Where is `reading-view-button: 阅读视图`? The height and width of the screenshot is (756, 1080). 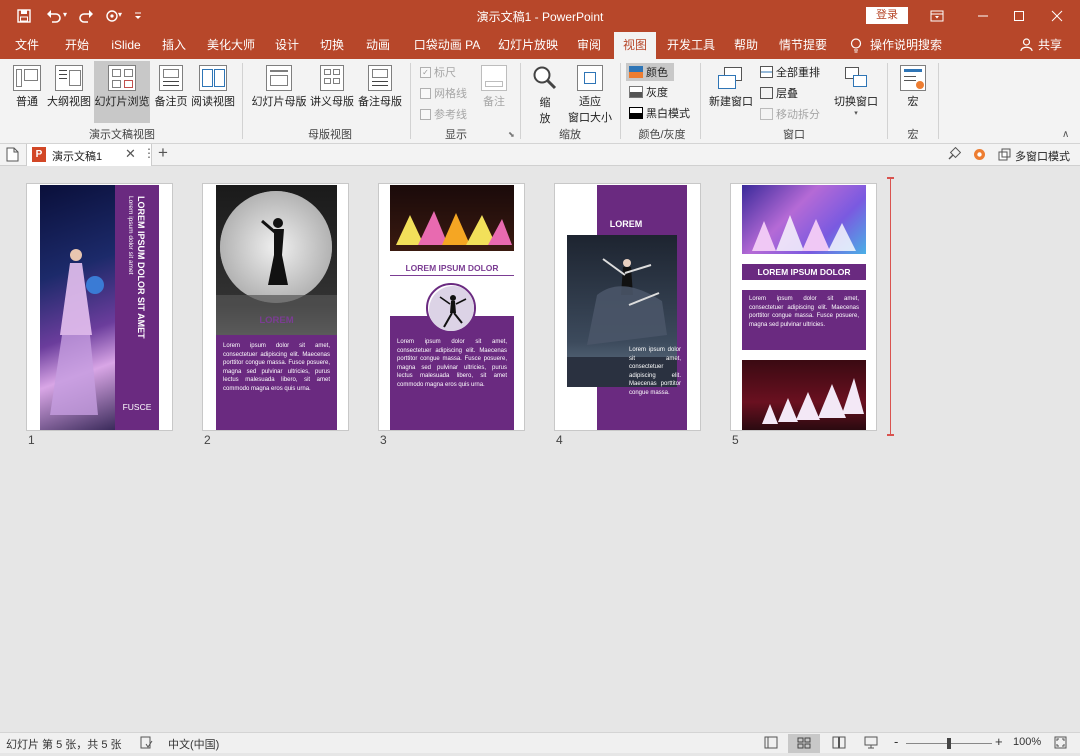
reading-view-button: 阅读视图 is located at coordinates (213, 87).